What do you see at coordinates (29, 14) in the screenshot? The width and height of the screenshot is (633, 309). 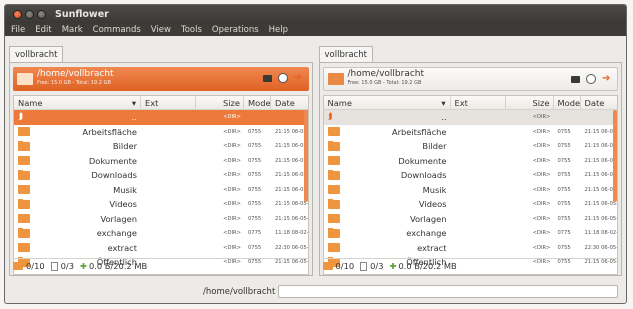 I see `minimize-window-button` at bounding box center [29, 14].